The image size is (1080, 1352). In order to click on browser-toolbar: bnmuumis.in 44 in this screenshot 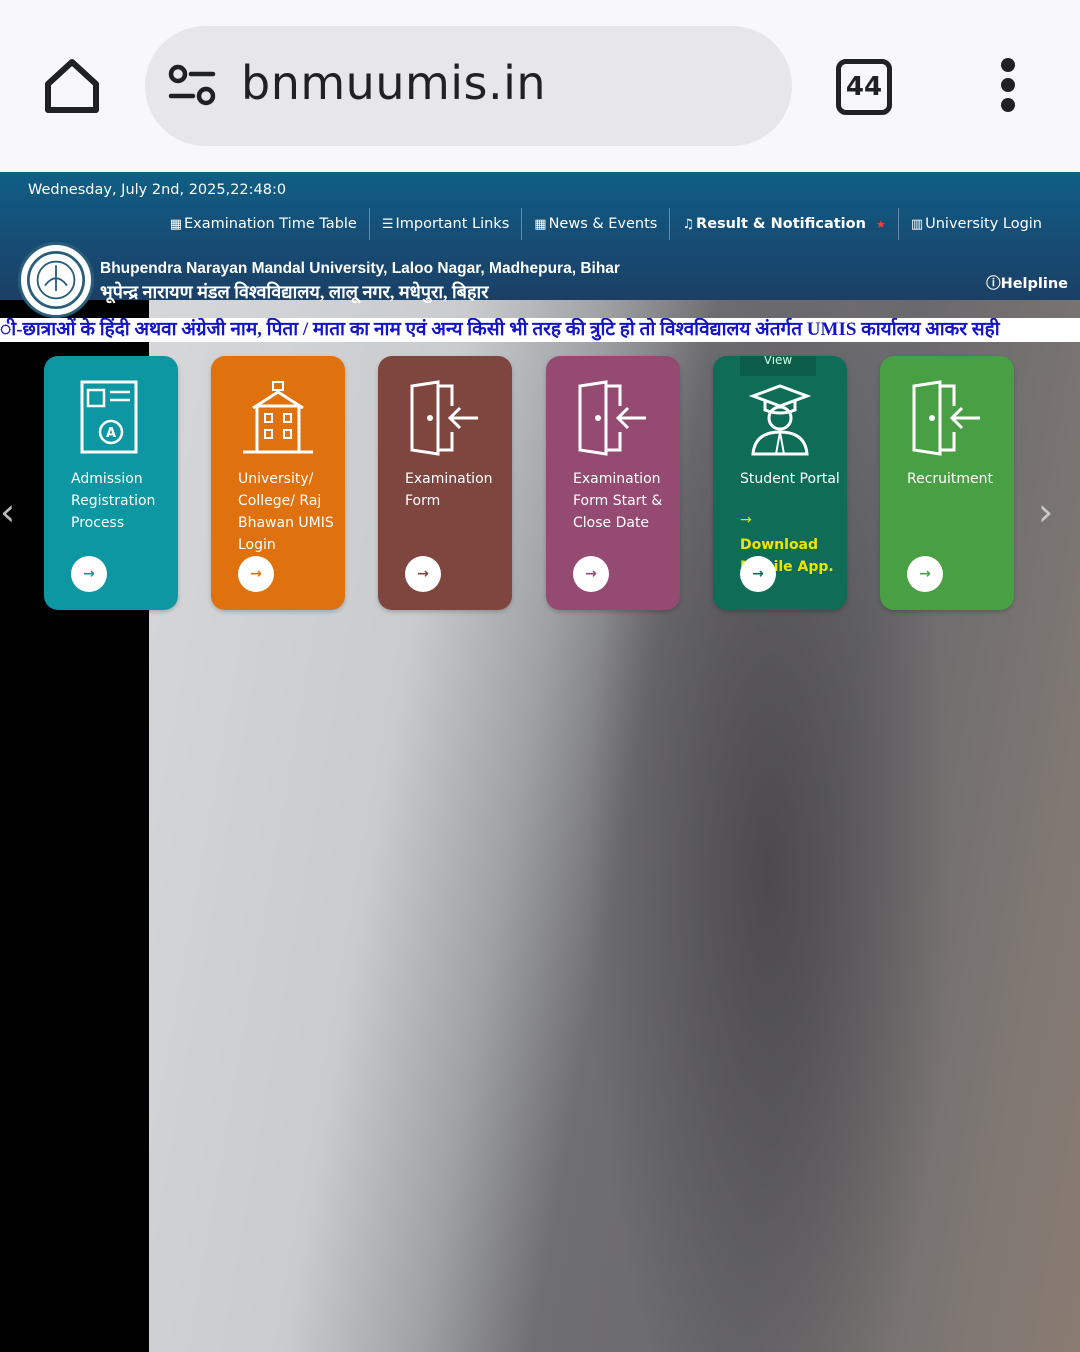, I will do `click(540, 86)`.